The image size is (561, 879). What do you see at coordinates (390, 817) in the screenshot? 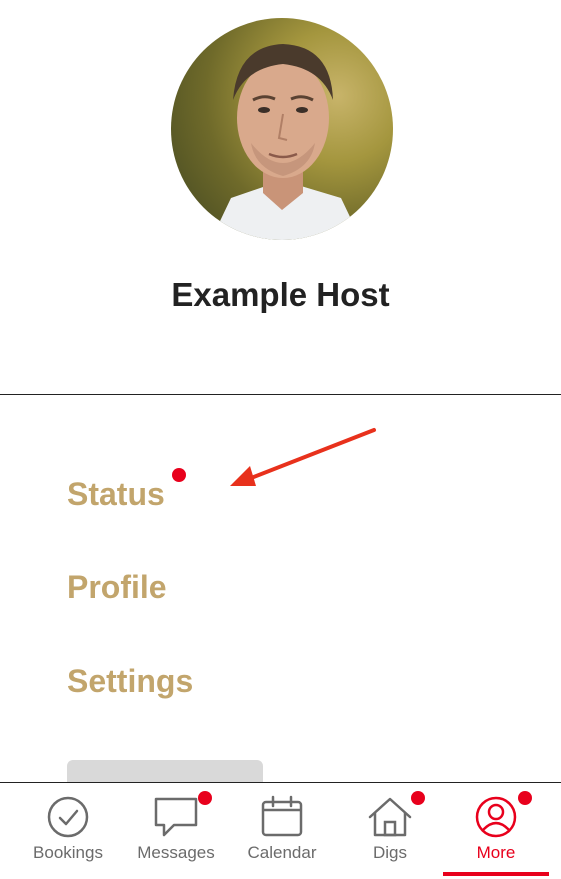
I see `house-icon` at bounding box center [390, 817].